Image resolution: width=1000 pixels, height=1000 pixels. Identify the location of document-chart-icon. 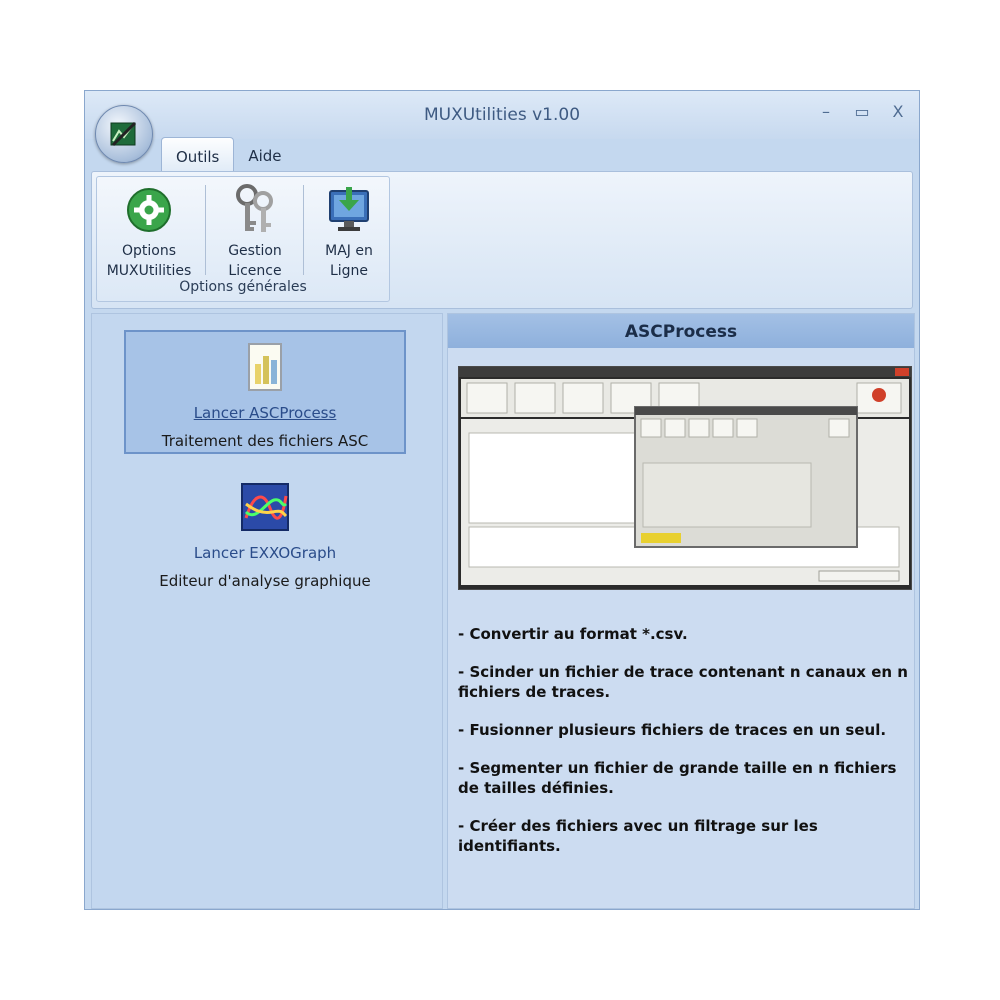
(265, 367).